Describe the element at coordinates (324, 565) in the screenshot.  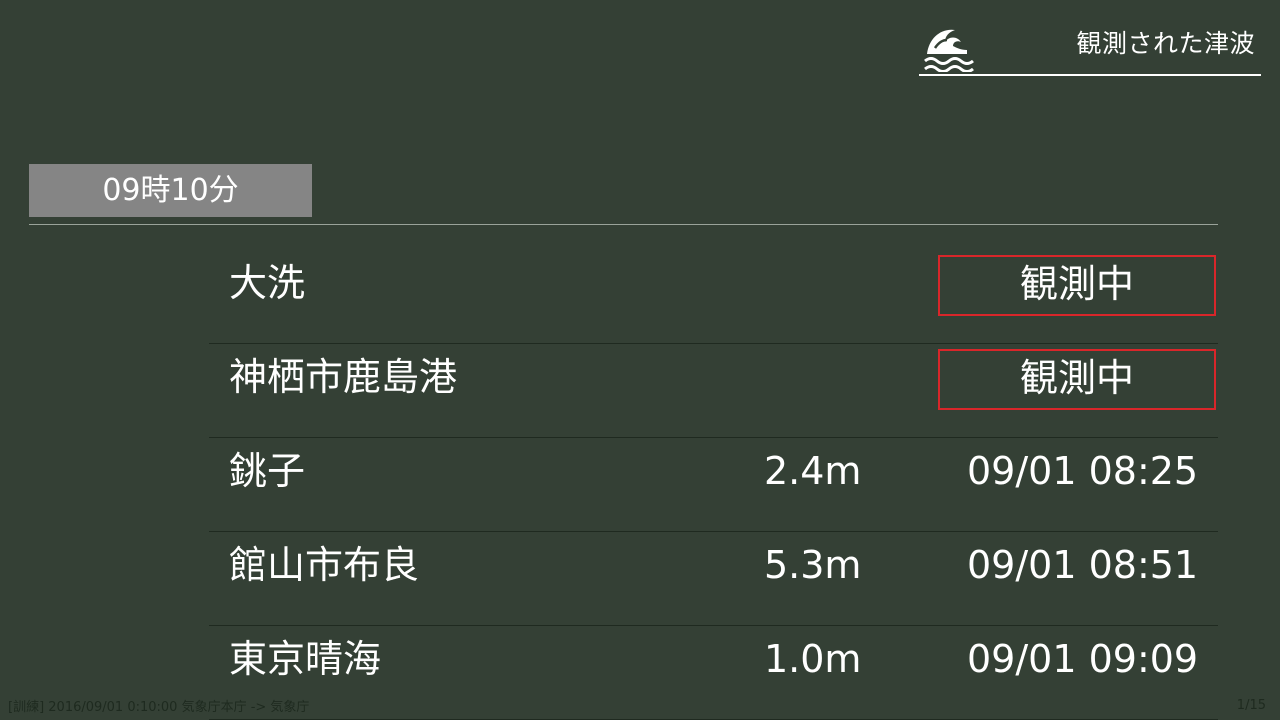
I see `station-name: 館山市布良` at that location.